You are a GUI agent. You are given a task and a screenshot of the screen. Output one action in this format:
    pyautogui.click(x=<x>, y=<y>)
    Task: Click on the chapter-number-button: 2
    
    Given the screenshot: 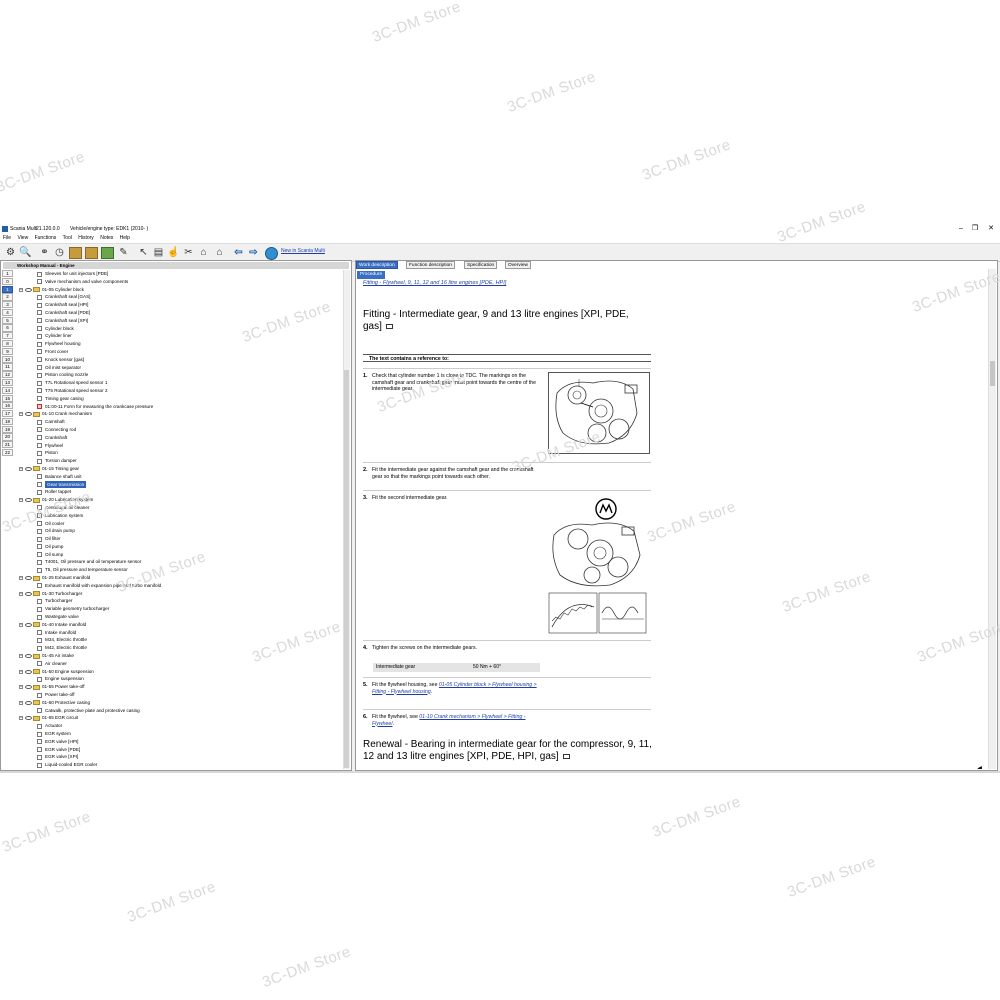 What is the action you would take?
    pyautogui.click(x=7, y=297)
    